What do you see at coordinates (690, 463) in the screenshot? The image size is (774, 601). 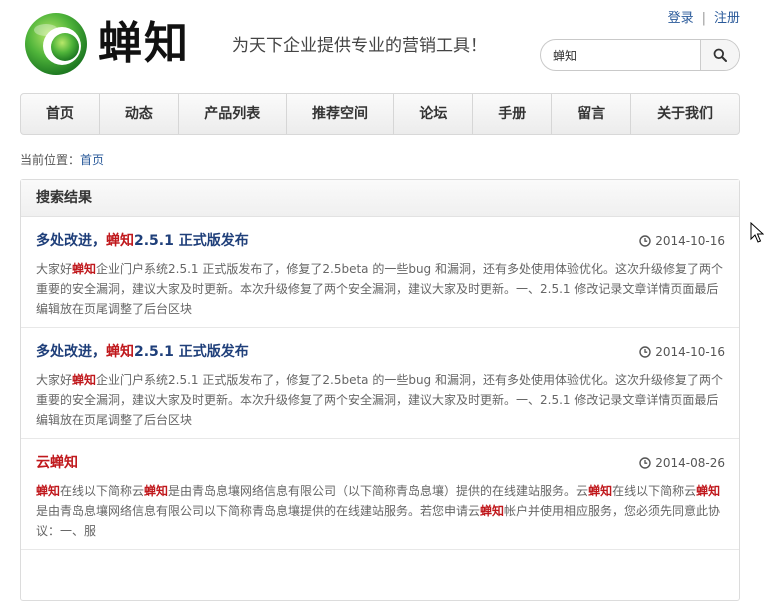 I see `date-text: 2014-08-26` at bounding box center [690, 463].